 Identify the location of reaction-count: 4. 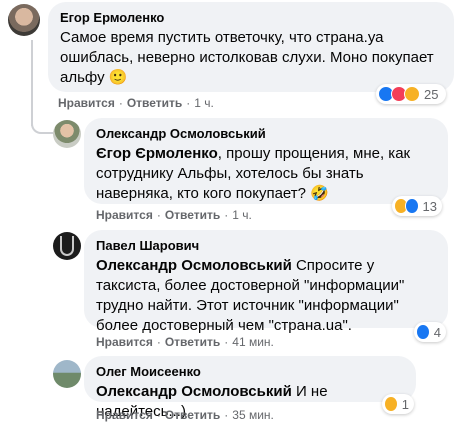
(437, 332).